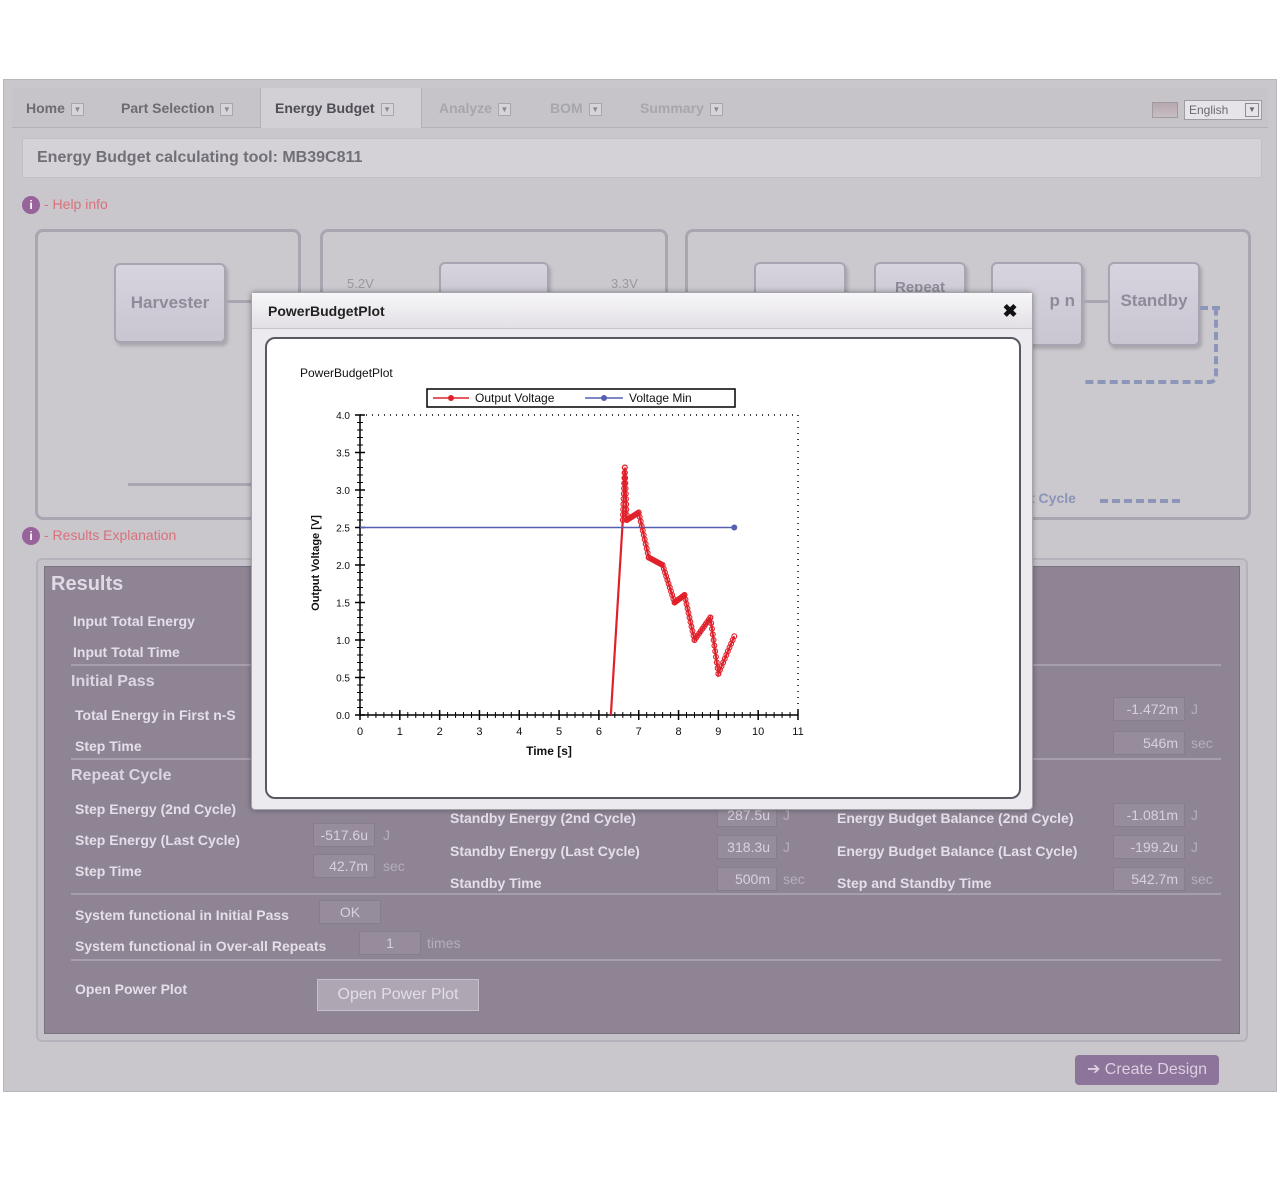 This screenshot has width=1280, height=1190. I want to click on tab-bom-label: BOM, so click(566, 108).